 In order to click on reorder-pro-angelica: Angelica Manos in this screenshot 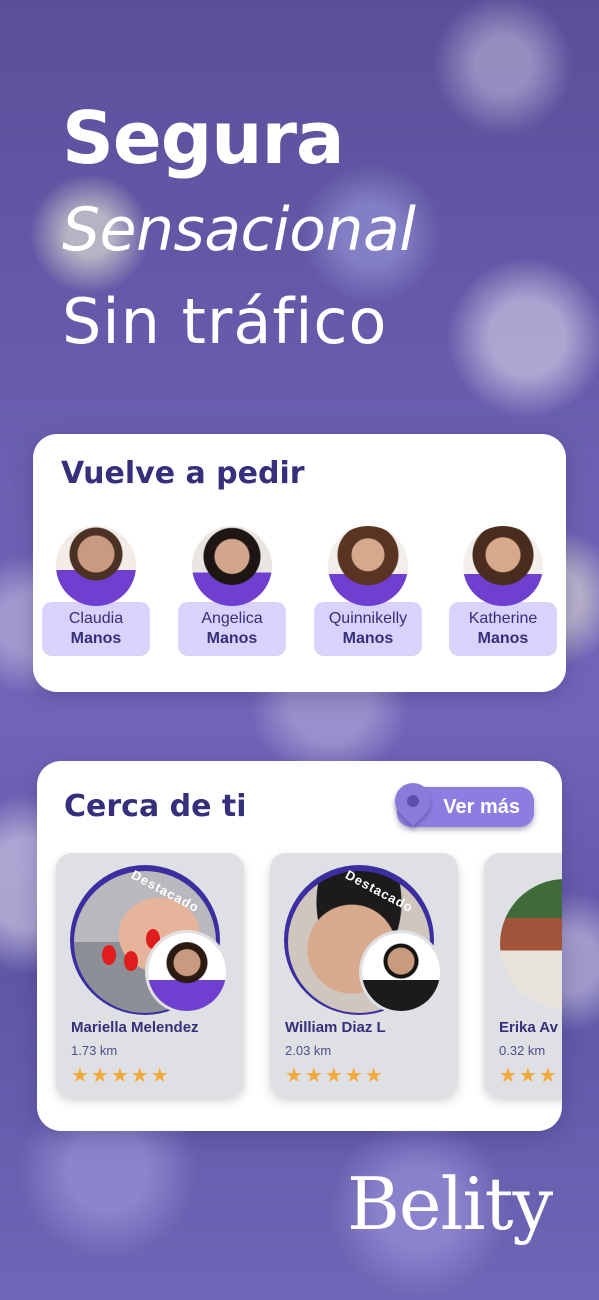, I will do `click(232, 591)`.